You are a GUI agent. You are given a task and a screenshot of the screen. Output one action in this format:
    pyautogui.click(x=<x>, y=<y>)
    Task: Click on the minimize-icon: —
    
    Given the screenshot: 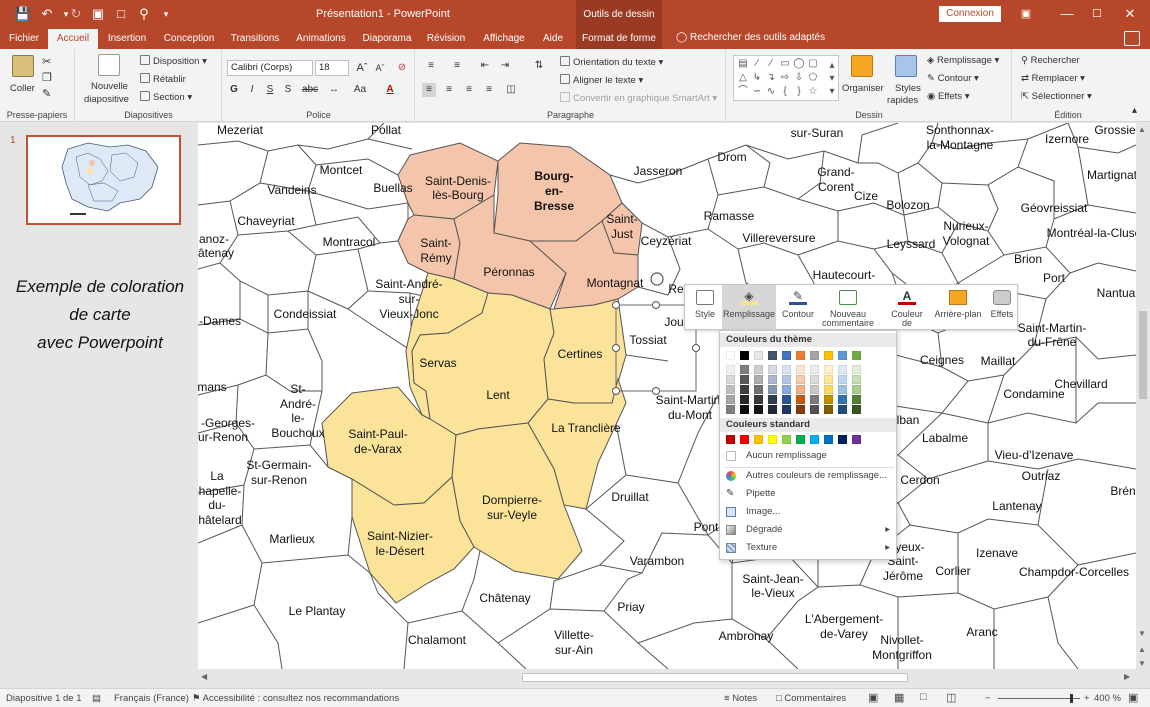 What is the action you would take?
    pyautogui.click(x=1067, y=14)
    